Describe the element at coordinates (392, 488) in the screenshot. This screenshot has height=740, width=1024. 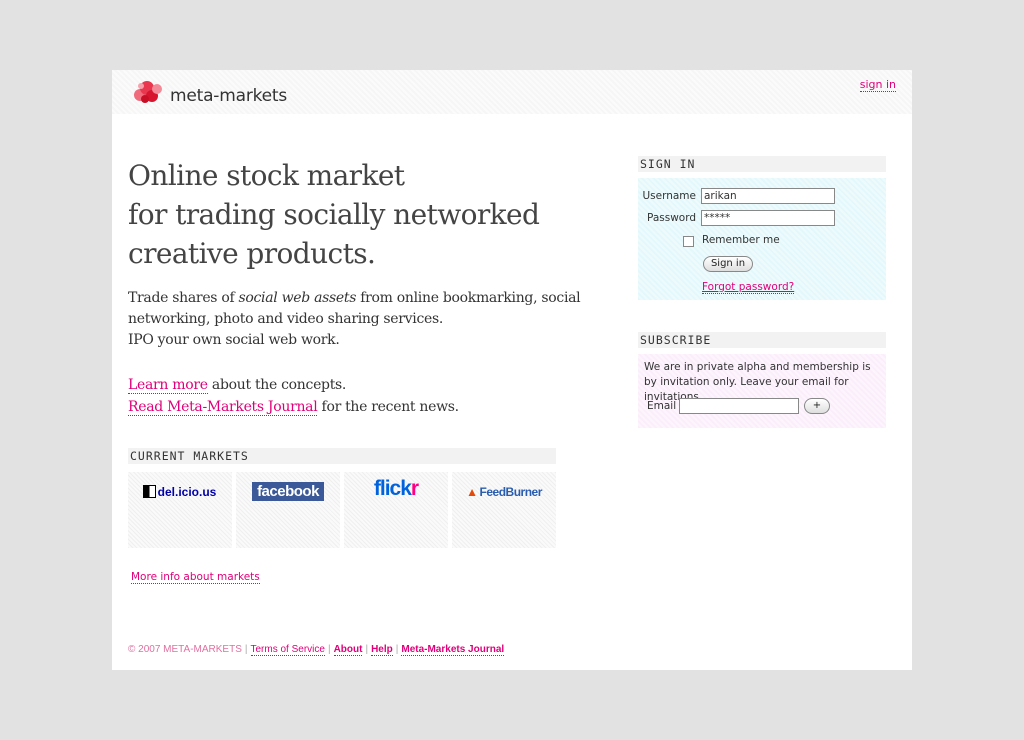
I see `flickr-name-blue: flick` at that location.